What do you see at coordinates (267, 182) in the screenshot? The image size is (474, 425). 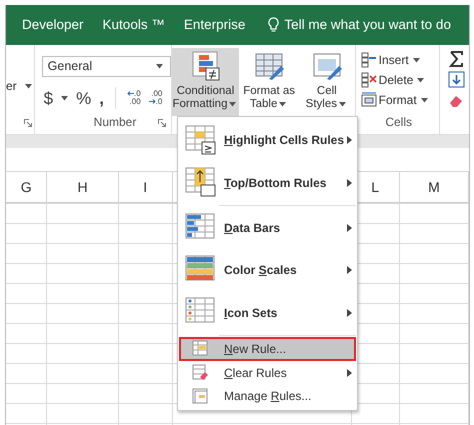 I see `menu-item: Top/Bottom Rules` at bounding box center [267, 182].